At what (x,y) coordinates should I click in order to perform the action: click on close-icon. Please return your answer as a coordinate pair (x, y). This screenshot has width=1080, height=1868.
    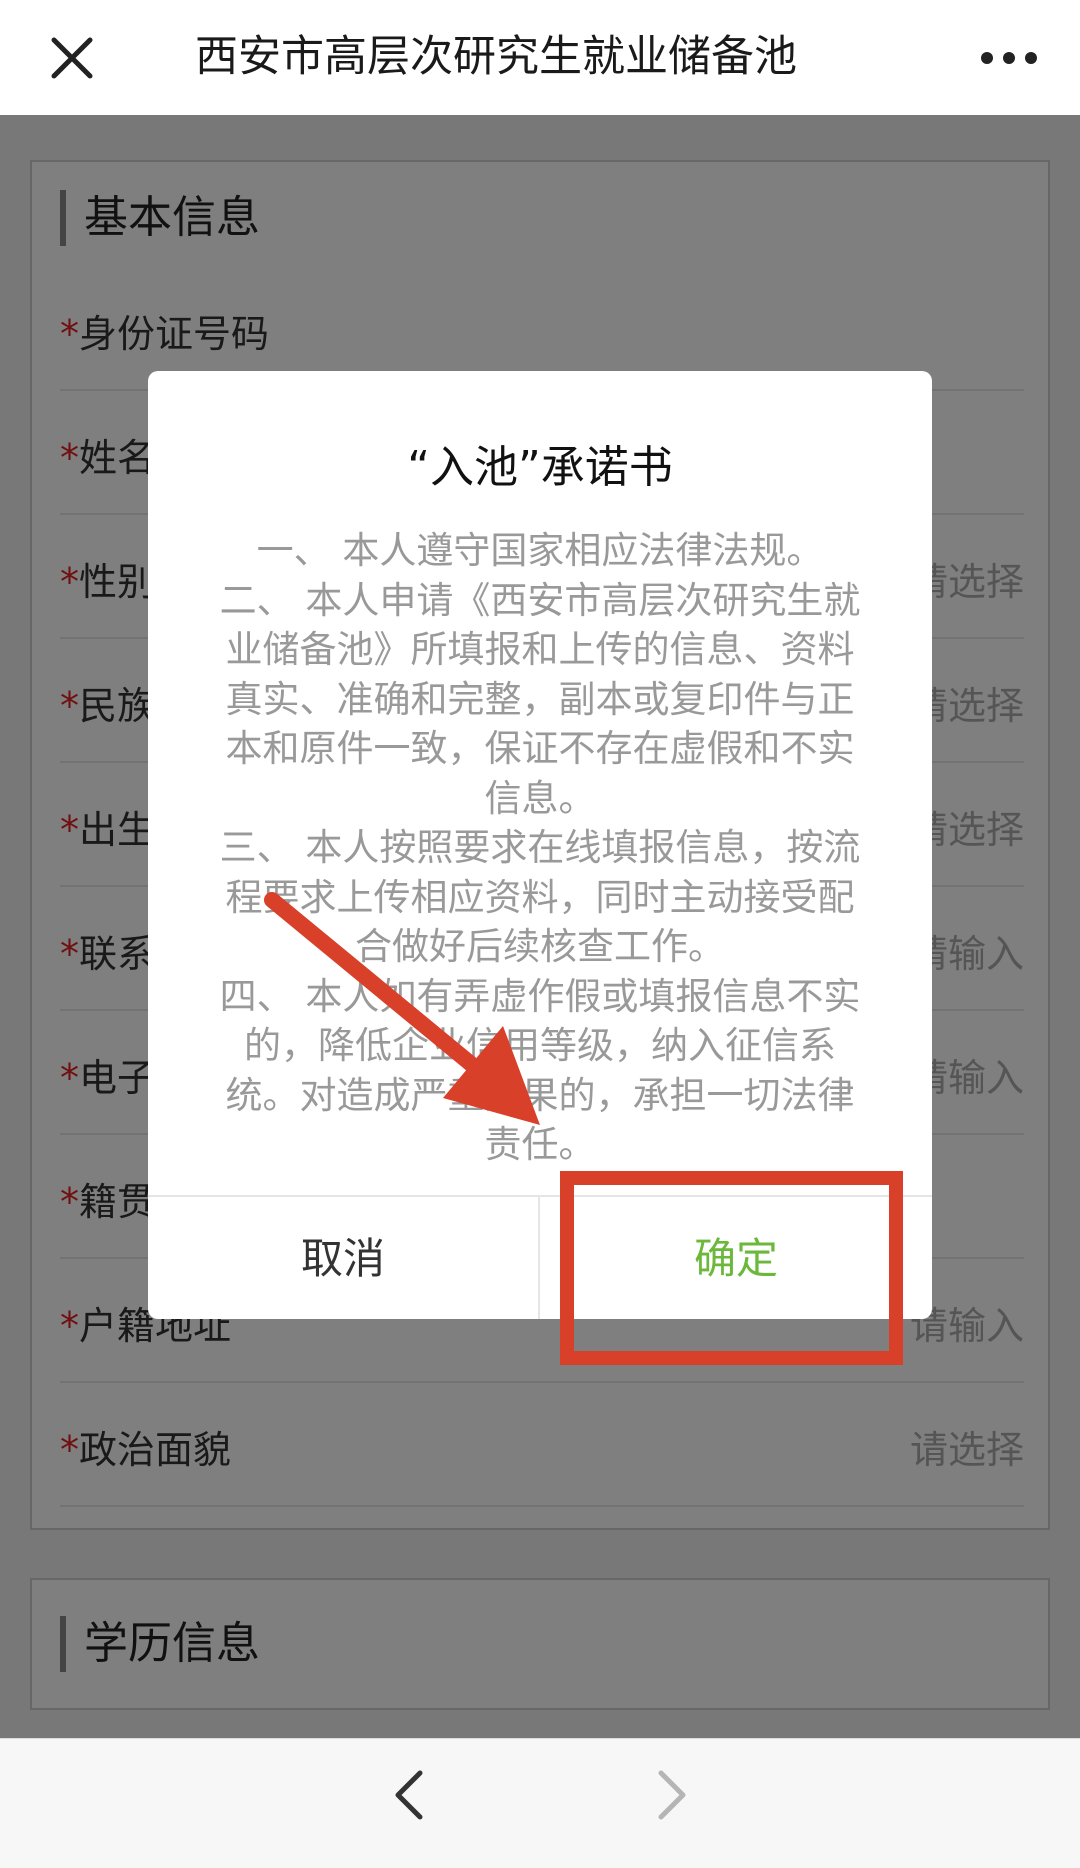
    Looking at the image, I should click on (72, 58).